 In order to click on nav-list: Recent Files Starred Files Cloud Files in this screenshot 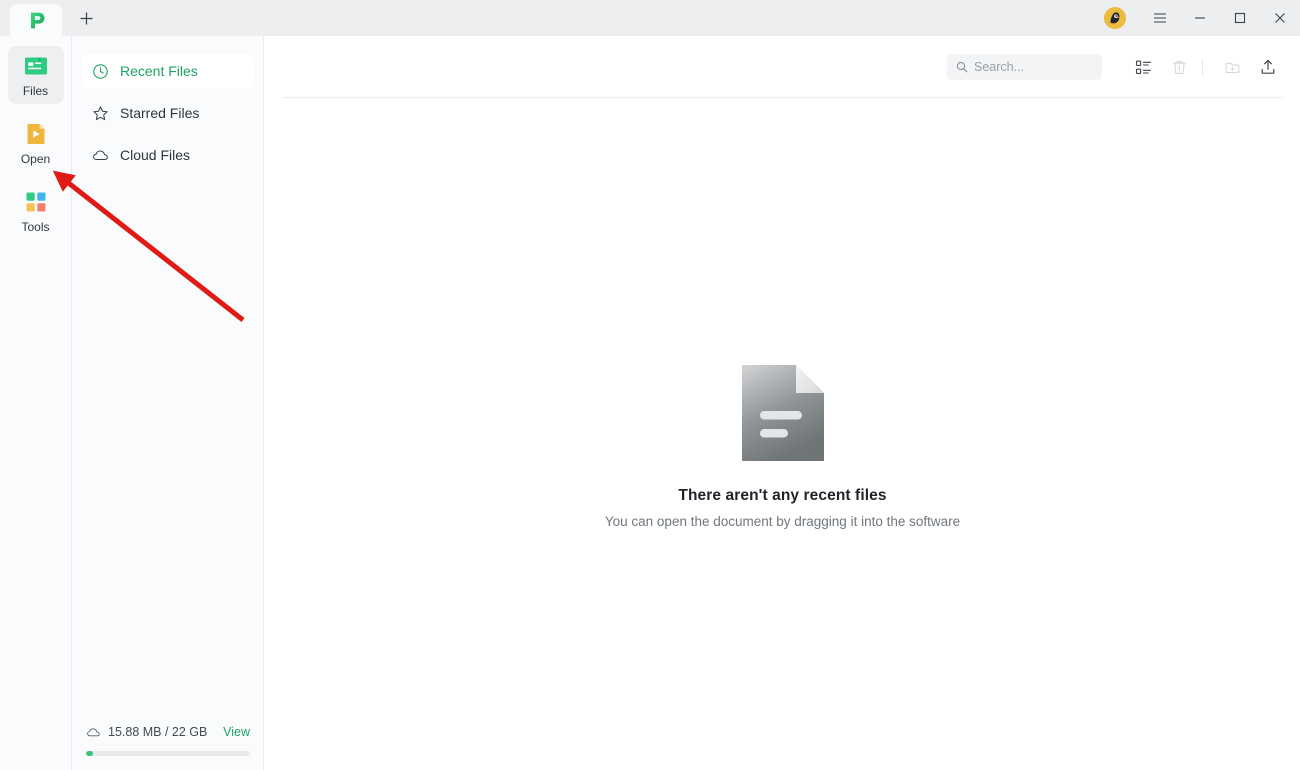, I will do `click(167, 104)`.